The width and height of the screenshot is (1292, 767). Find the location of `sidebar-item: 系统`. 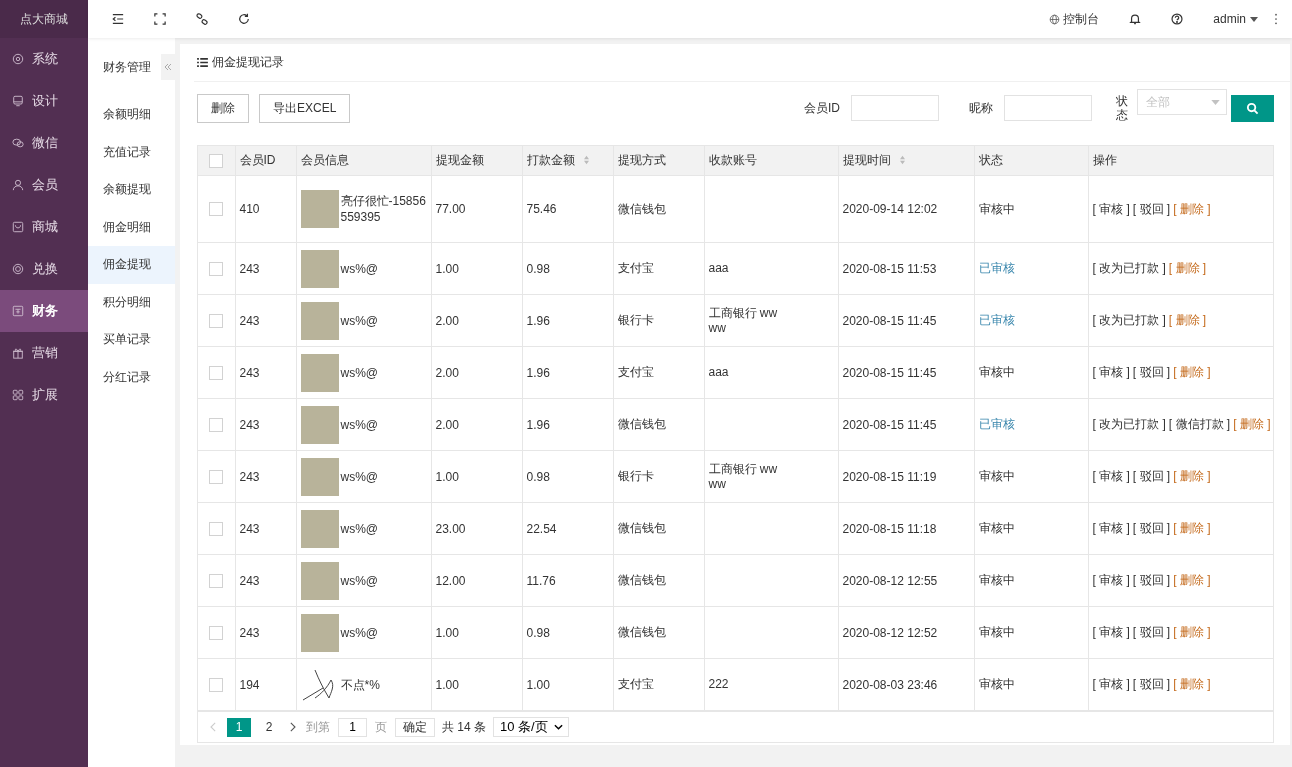

sidebar-item: 系统 is located at coordinates (44, 59).